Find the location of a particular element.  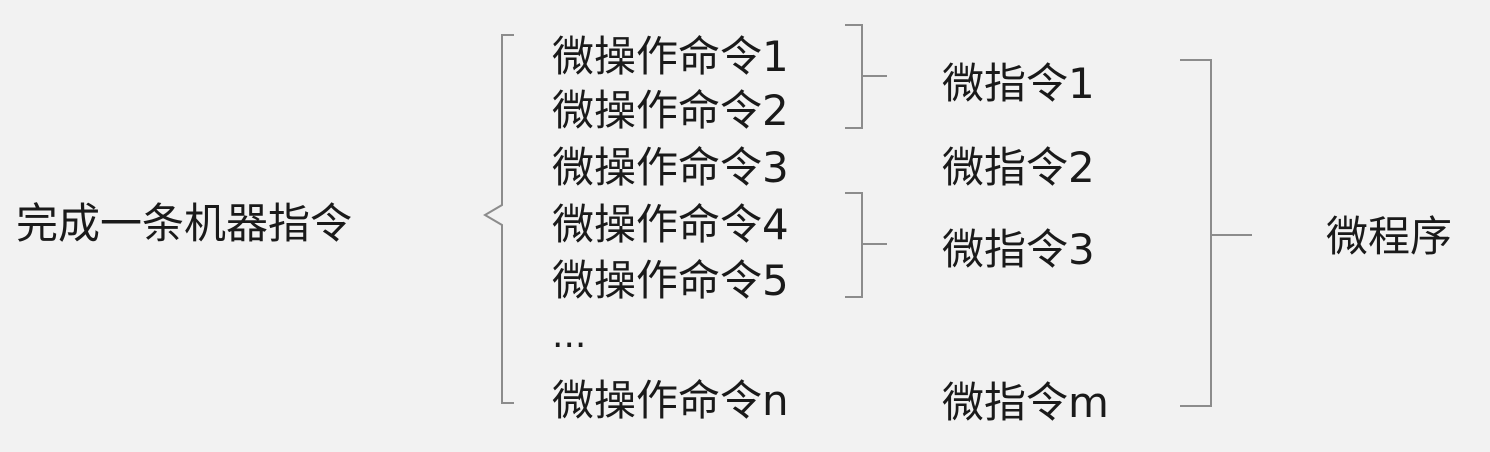

left-label: 完成一条机器指令 is located at coordinates (184, 223).